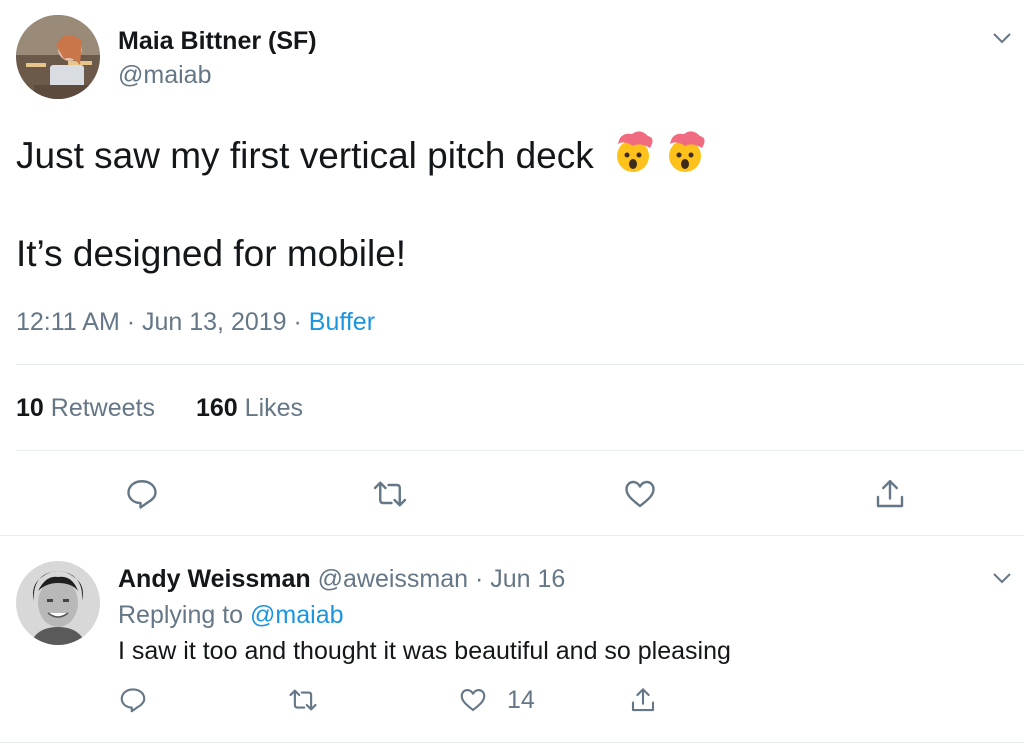  Describe the element at coordinates (521, 700) in the screenshot. I see `reply-likes-count: 14` at that location.